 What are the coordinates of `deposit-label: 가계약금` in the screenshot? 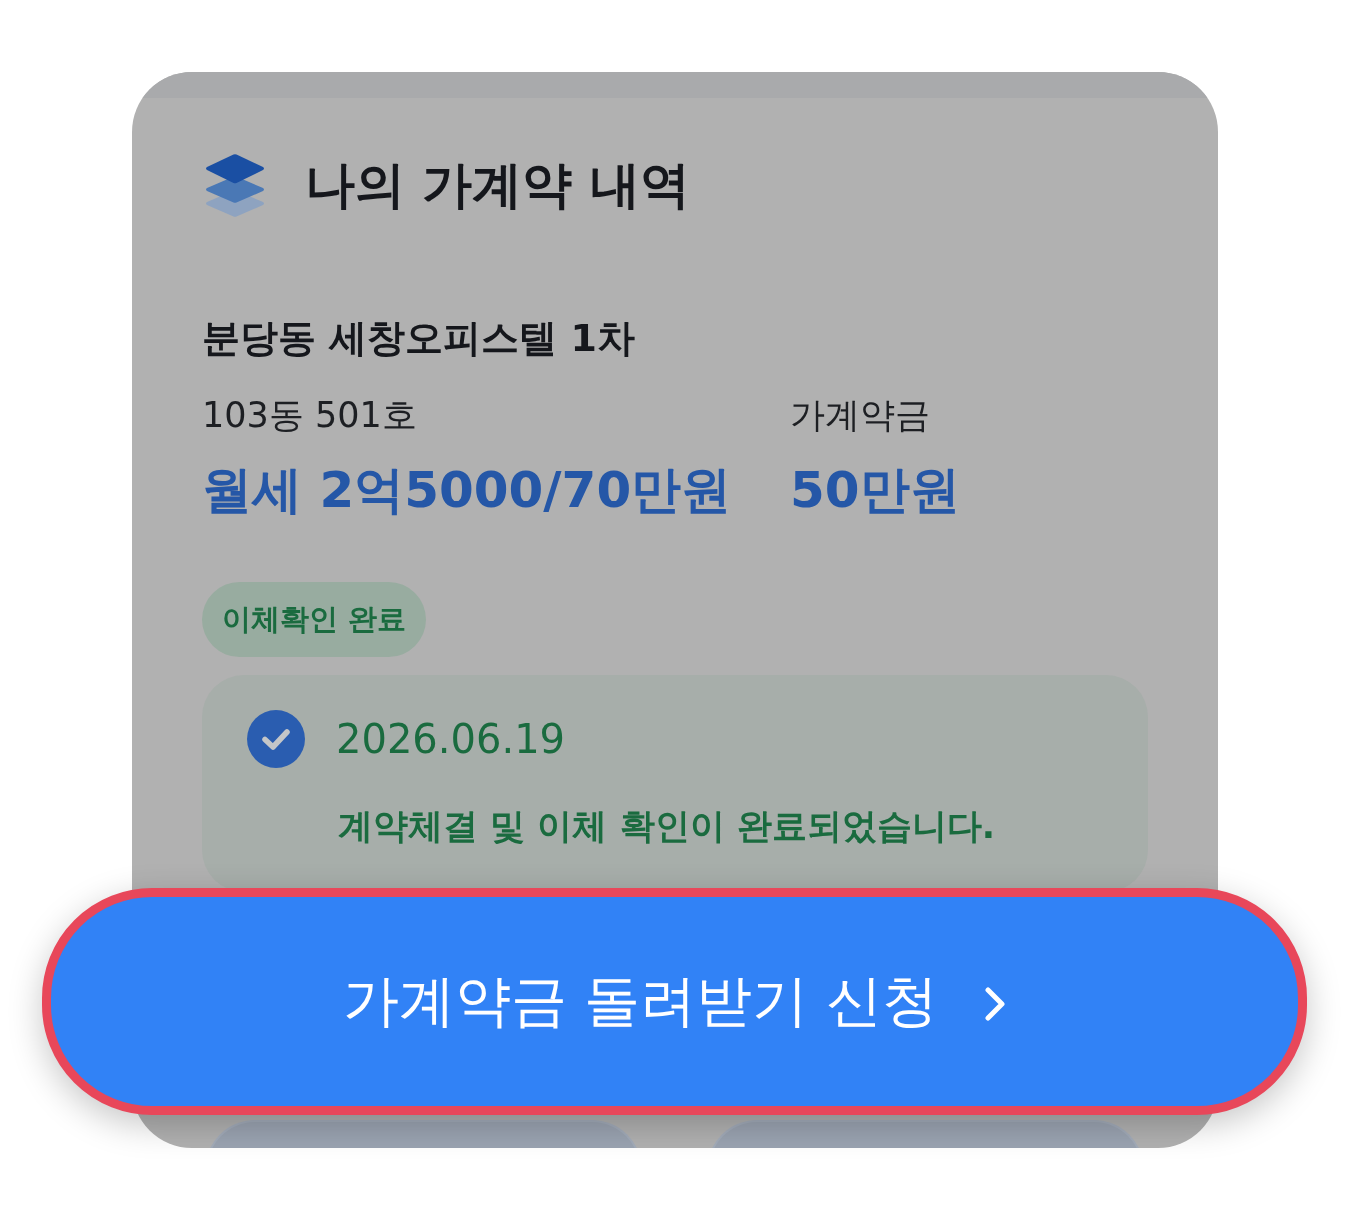 It's located at (860, 415).